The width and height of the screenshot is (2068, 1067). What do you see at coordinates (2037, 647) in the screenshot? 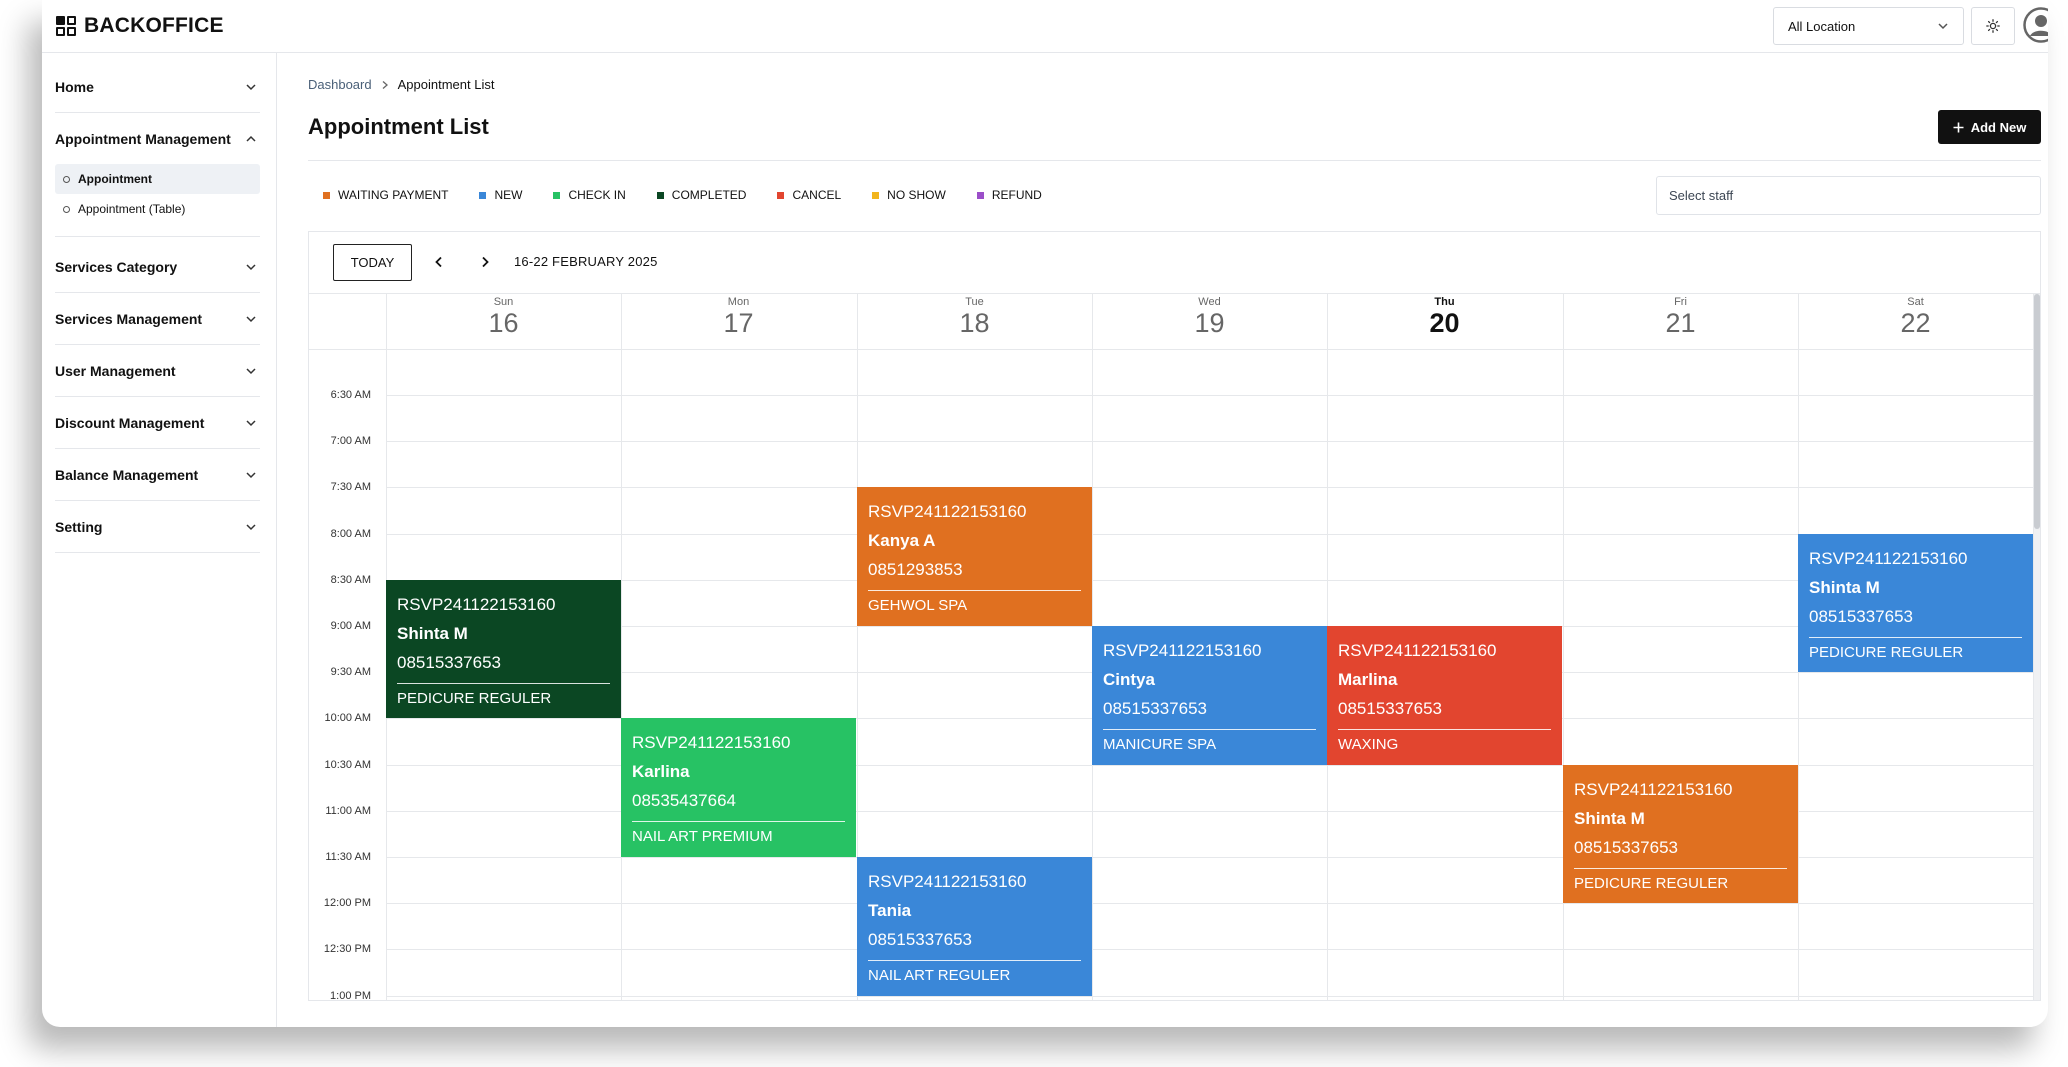
I see `calendar-scrollbar` at bounding box center [2037, 647].